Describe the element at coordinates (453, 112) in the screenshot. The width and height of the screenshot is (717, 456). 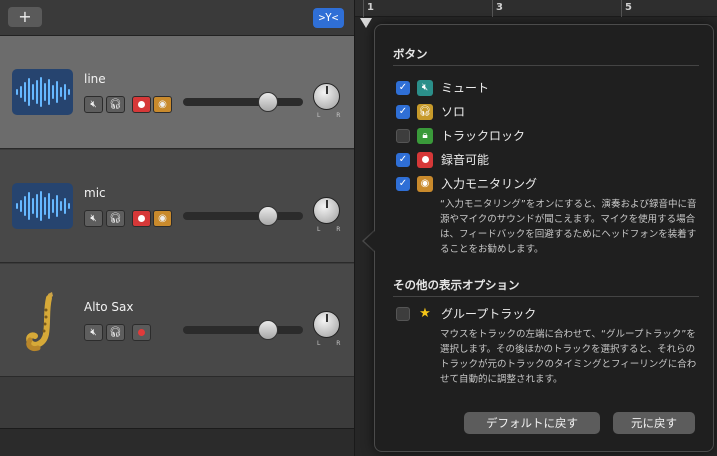
I see `option-label: ソロ` at that location.